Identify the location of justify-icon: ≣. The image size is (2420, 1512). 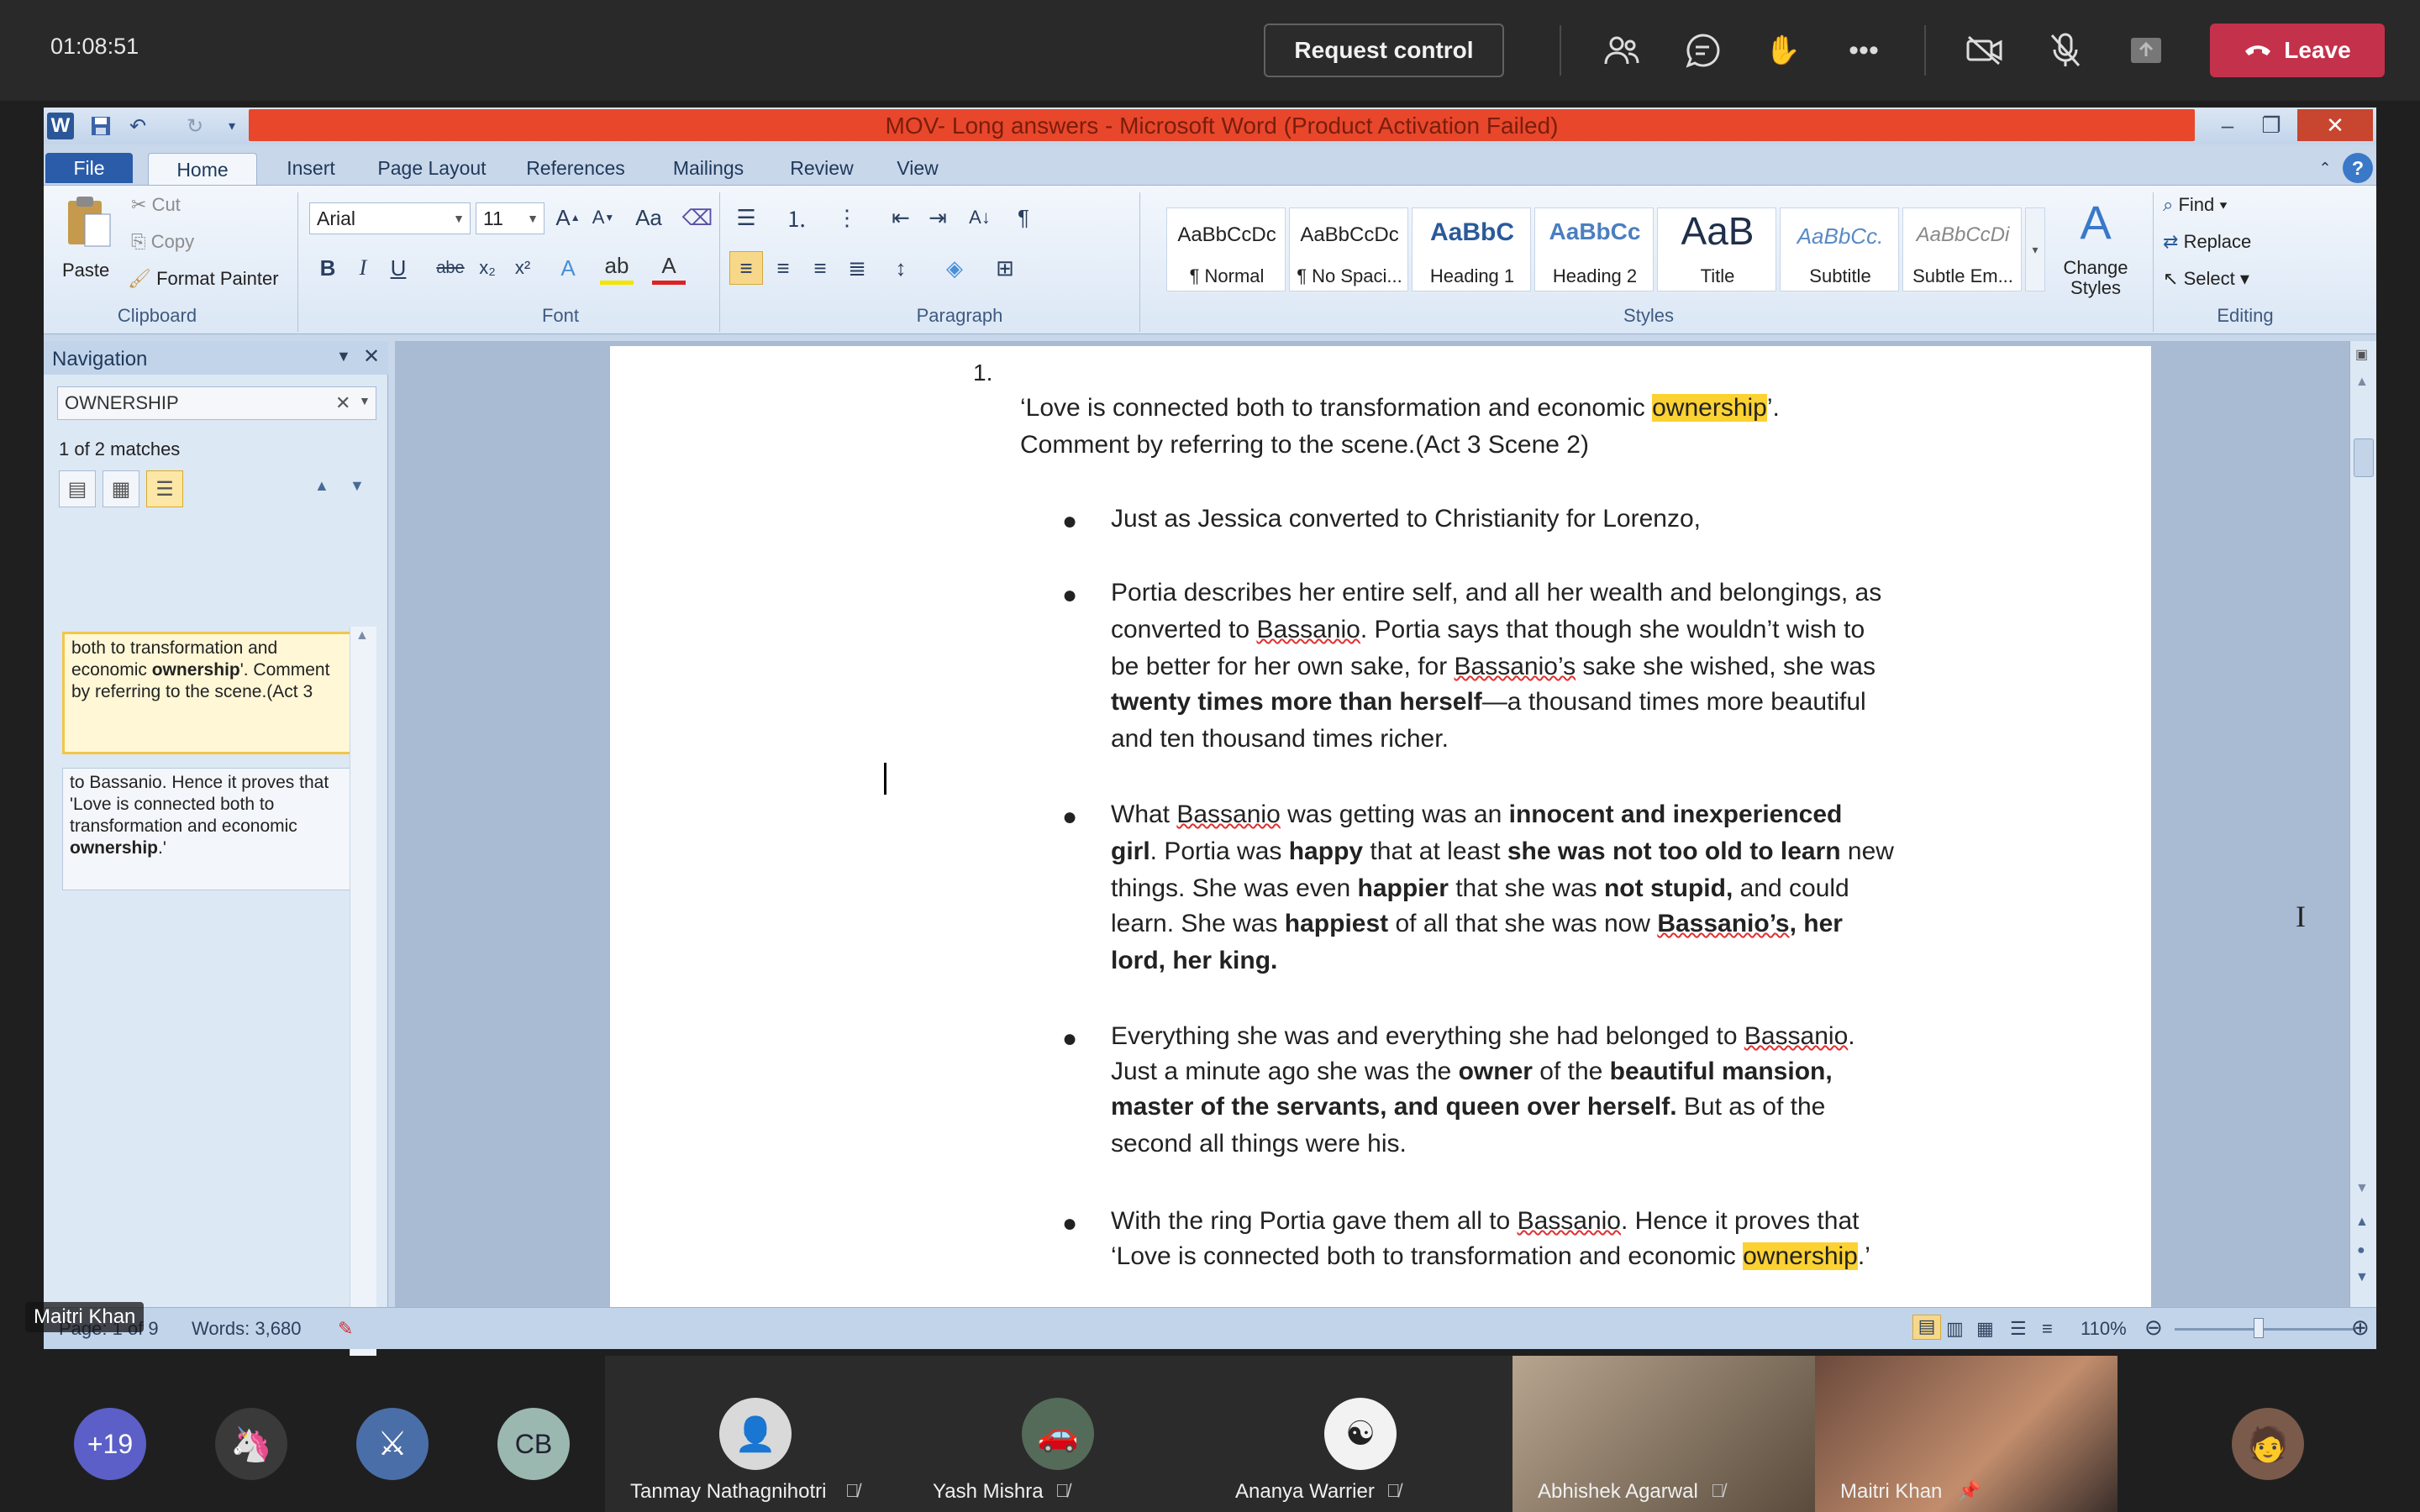
(857, 268).